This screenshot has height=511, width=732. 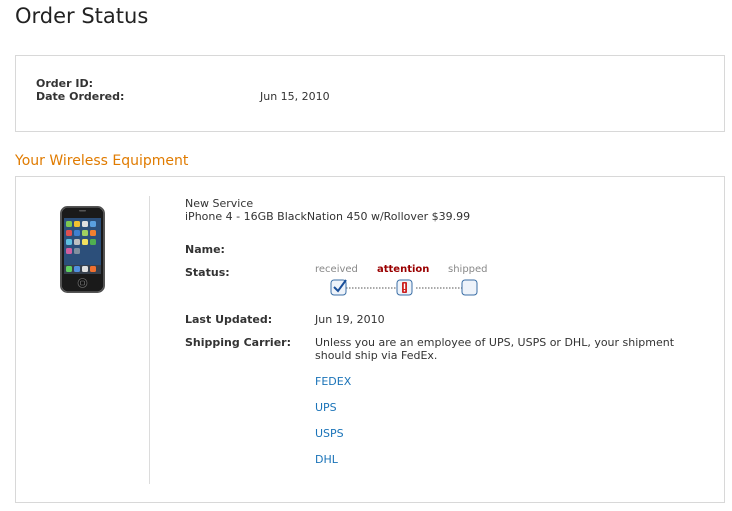 I want to click on last-updated-label: Last Updated:, so click(x=229, y=319).